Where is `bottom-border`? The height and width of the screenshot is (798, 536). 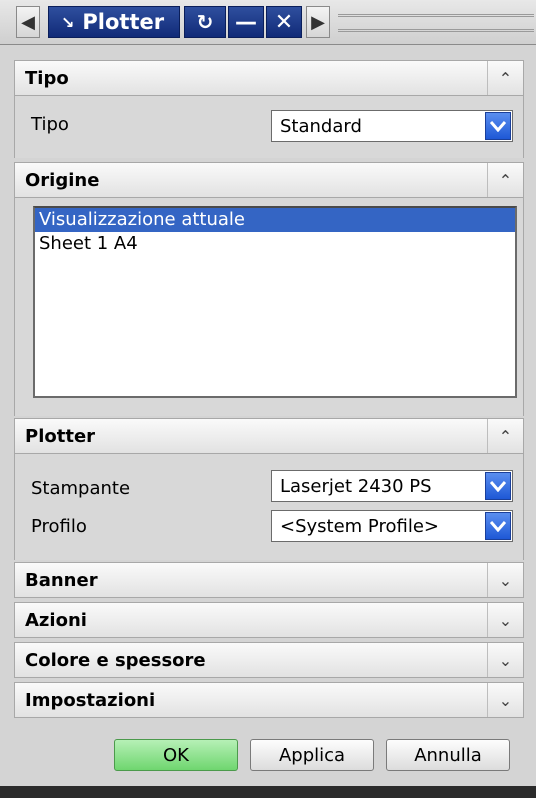 bottom-border is located at coordinates (268, 792).